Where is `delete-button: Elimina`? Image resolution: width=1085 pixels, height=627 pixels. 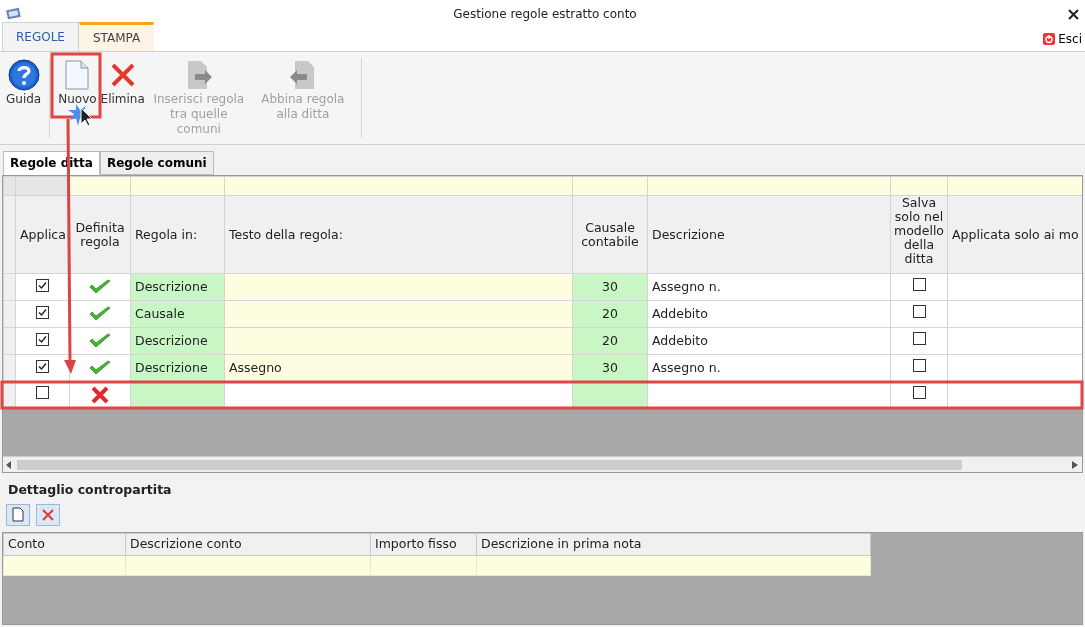
delete-button: Elimina is located at coordinates (122, 98).